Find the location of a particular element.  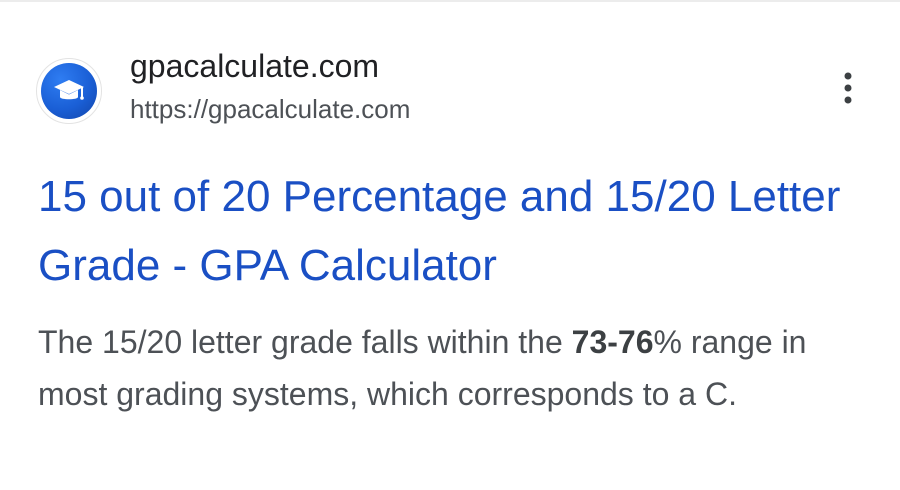

more-options-button is located at coordinates (848, 88).